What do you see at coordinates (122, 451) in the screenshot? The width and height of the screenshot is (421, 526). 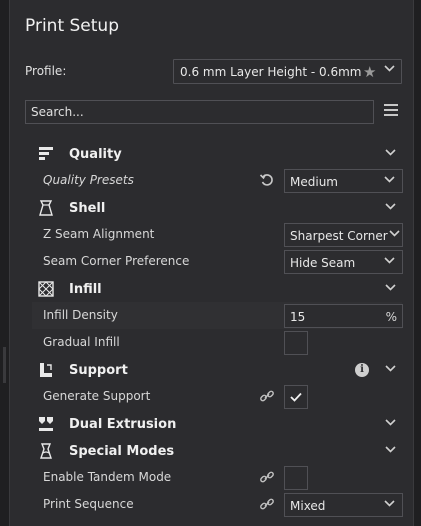 I see `category-label: Special Modes` at bounding box center [122, 451].